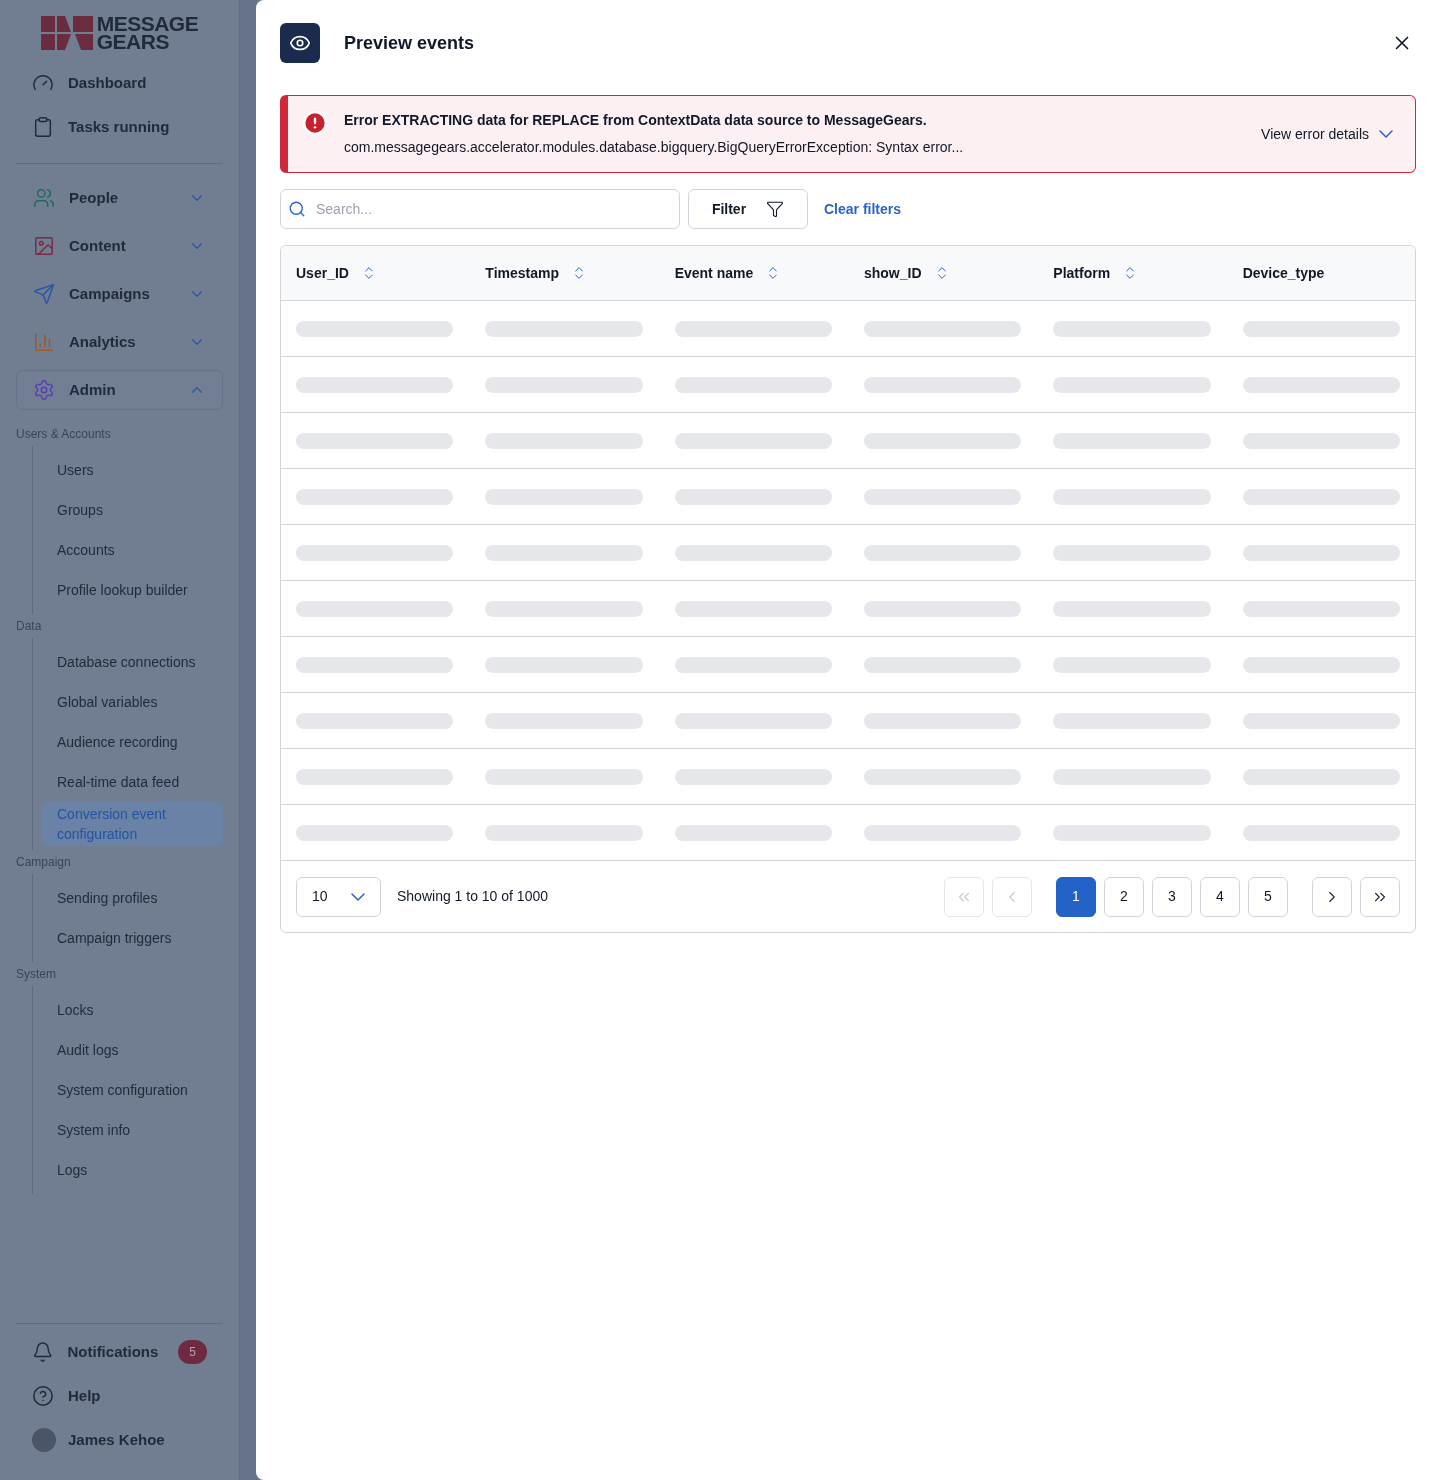 Image resolution: width=1440 pixels, height=1480 pixels. What do you see at coordinates (1332, 896) in the screenshot?
I see `next-page-button` at bounding box center [1332, 896].